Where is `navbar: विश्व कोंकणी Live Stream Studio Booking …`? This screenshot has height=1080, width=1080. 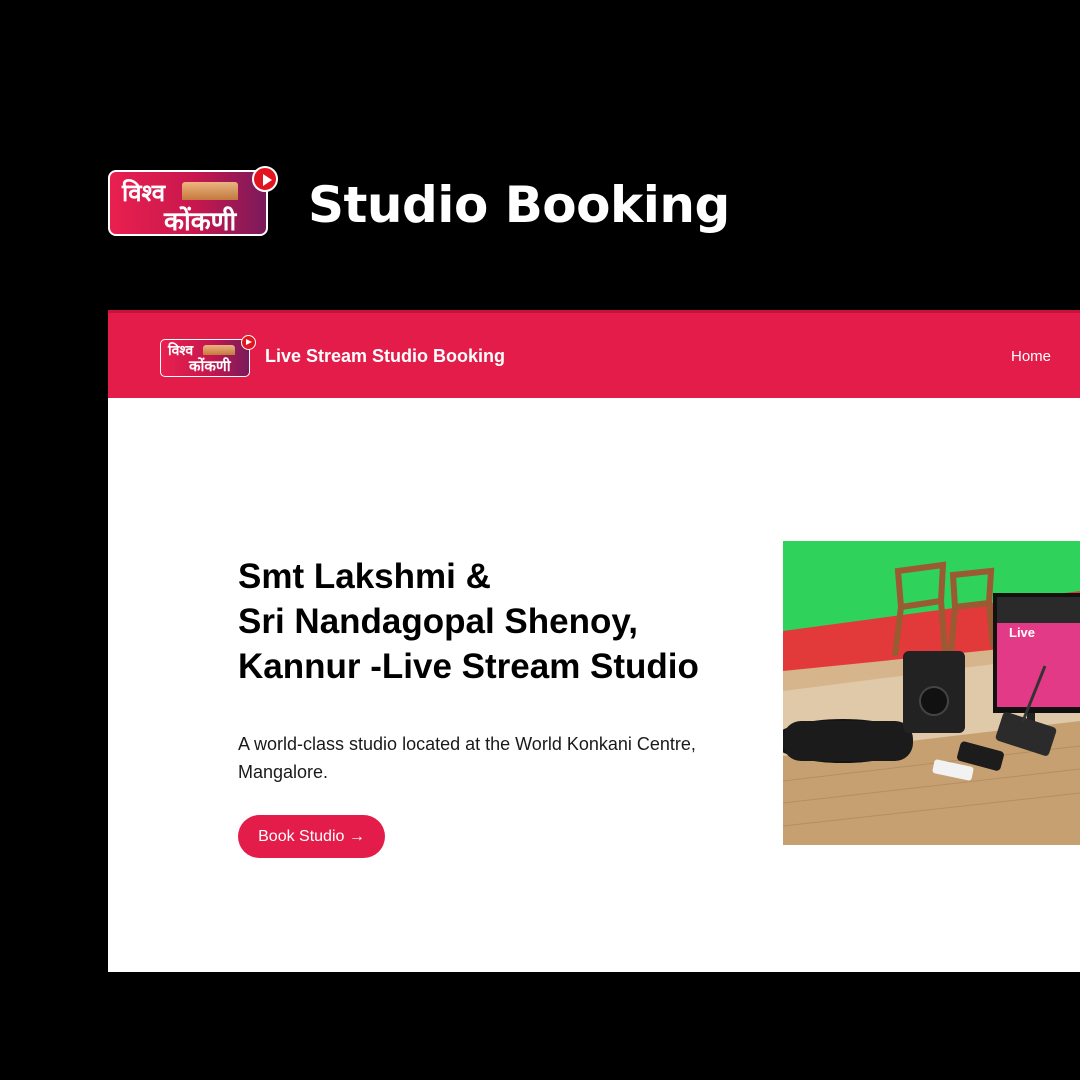
navbar: विश्व कोंकणी Live Stream Studio Booking … is located at coordinates (594, 354).